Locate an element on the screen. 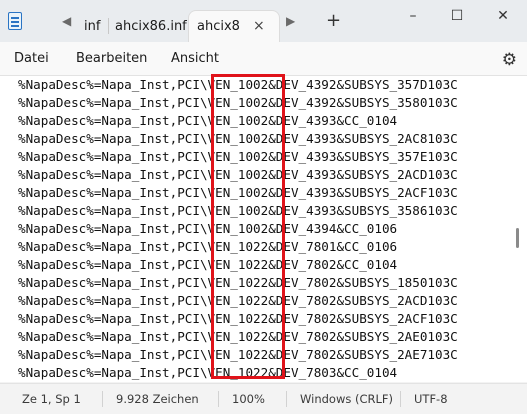 The image size is (527, 414). status-zoom: 100% is located at coordinates (248, 399).